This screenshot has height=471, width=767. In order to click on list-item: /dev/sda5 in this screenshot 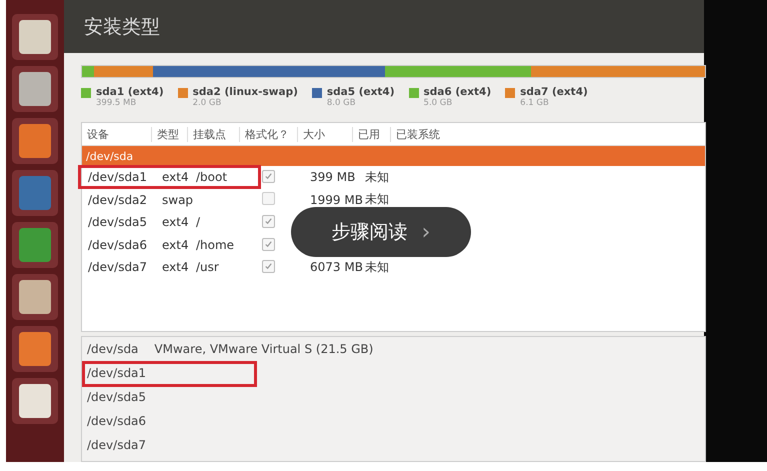, I will do `click(116, 397)`.